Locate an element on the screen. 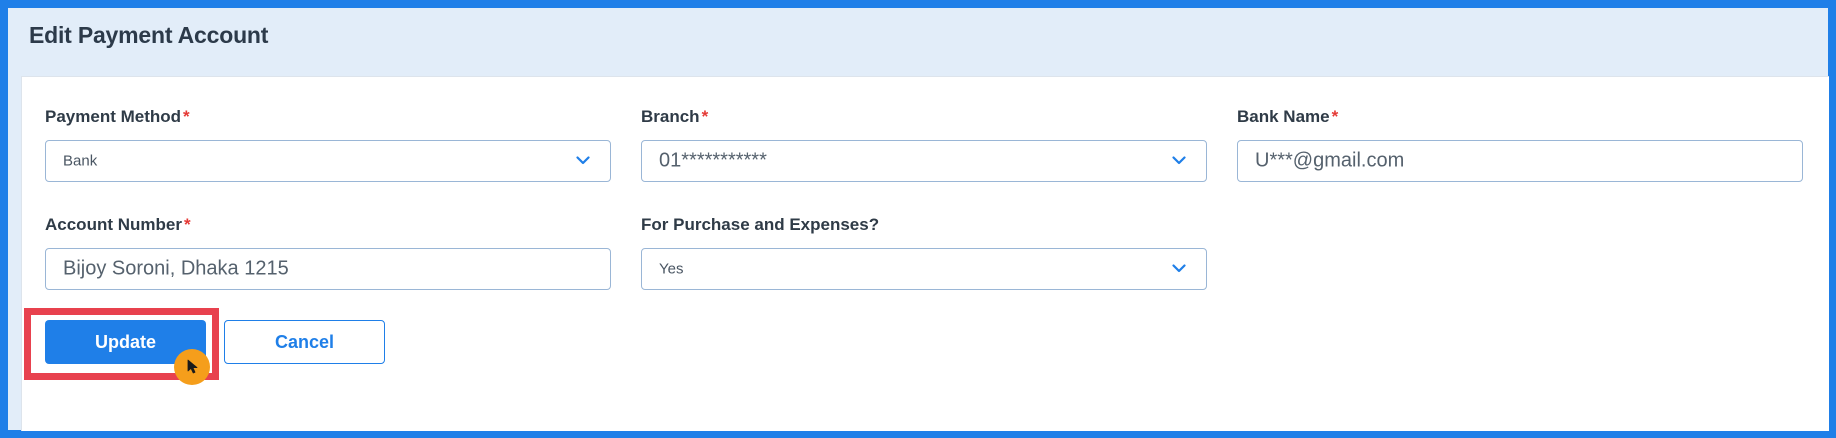  purchase-expenses-select: Yes is located at coordinates (924, 269).